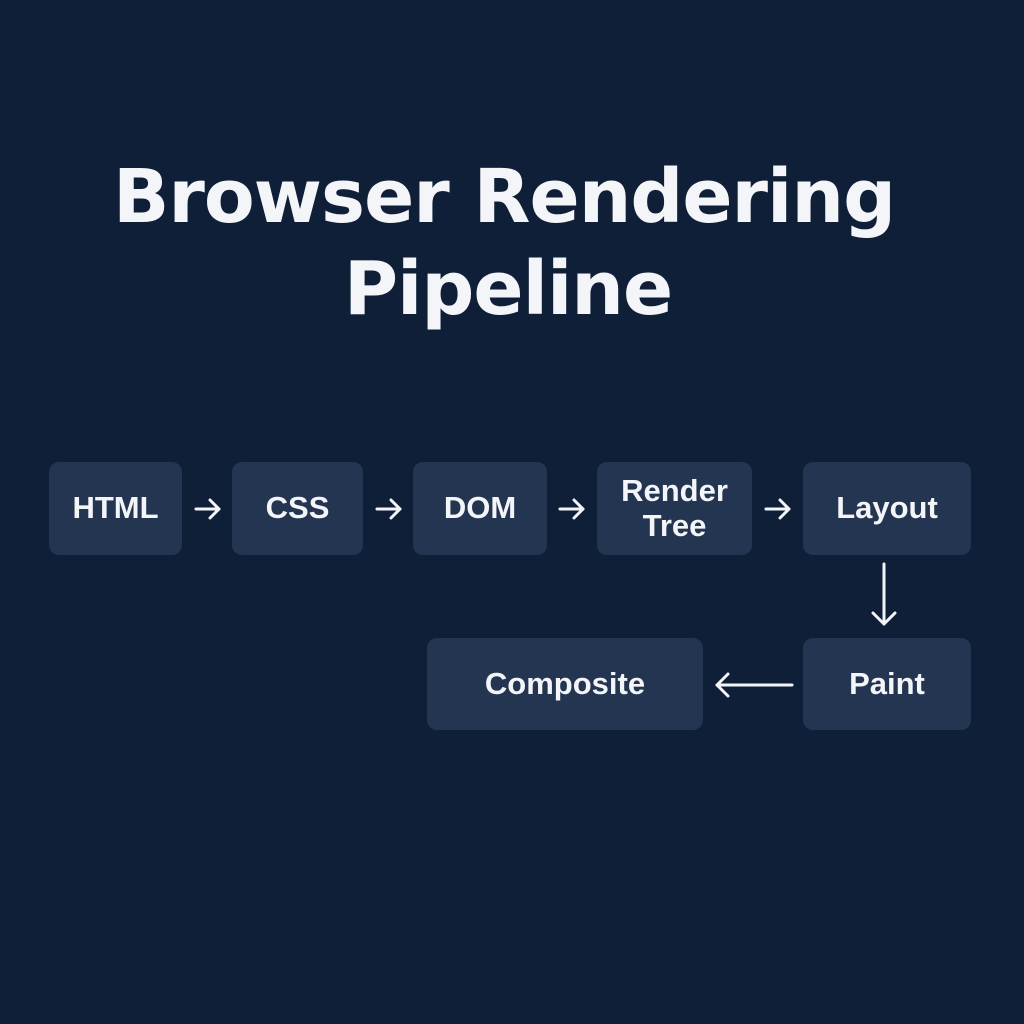  Describe the element at coordinates (777, 509) in the screenshot. I see `arrow-render-tree-to-layout` at that location.